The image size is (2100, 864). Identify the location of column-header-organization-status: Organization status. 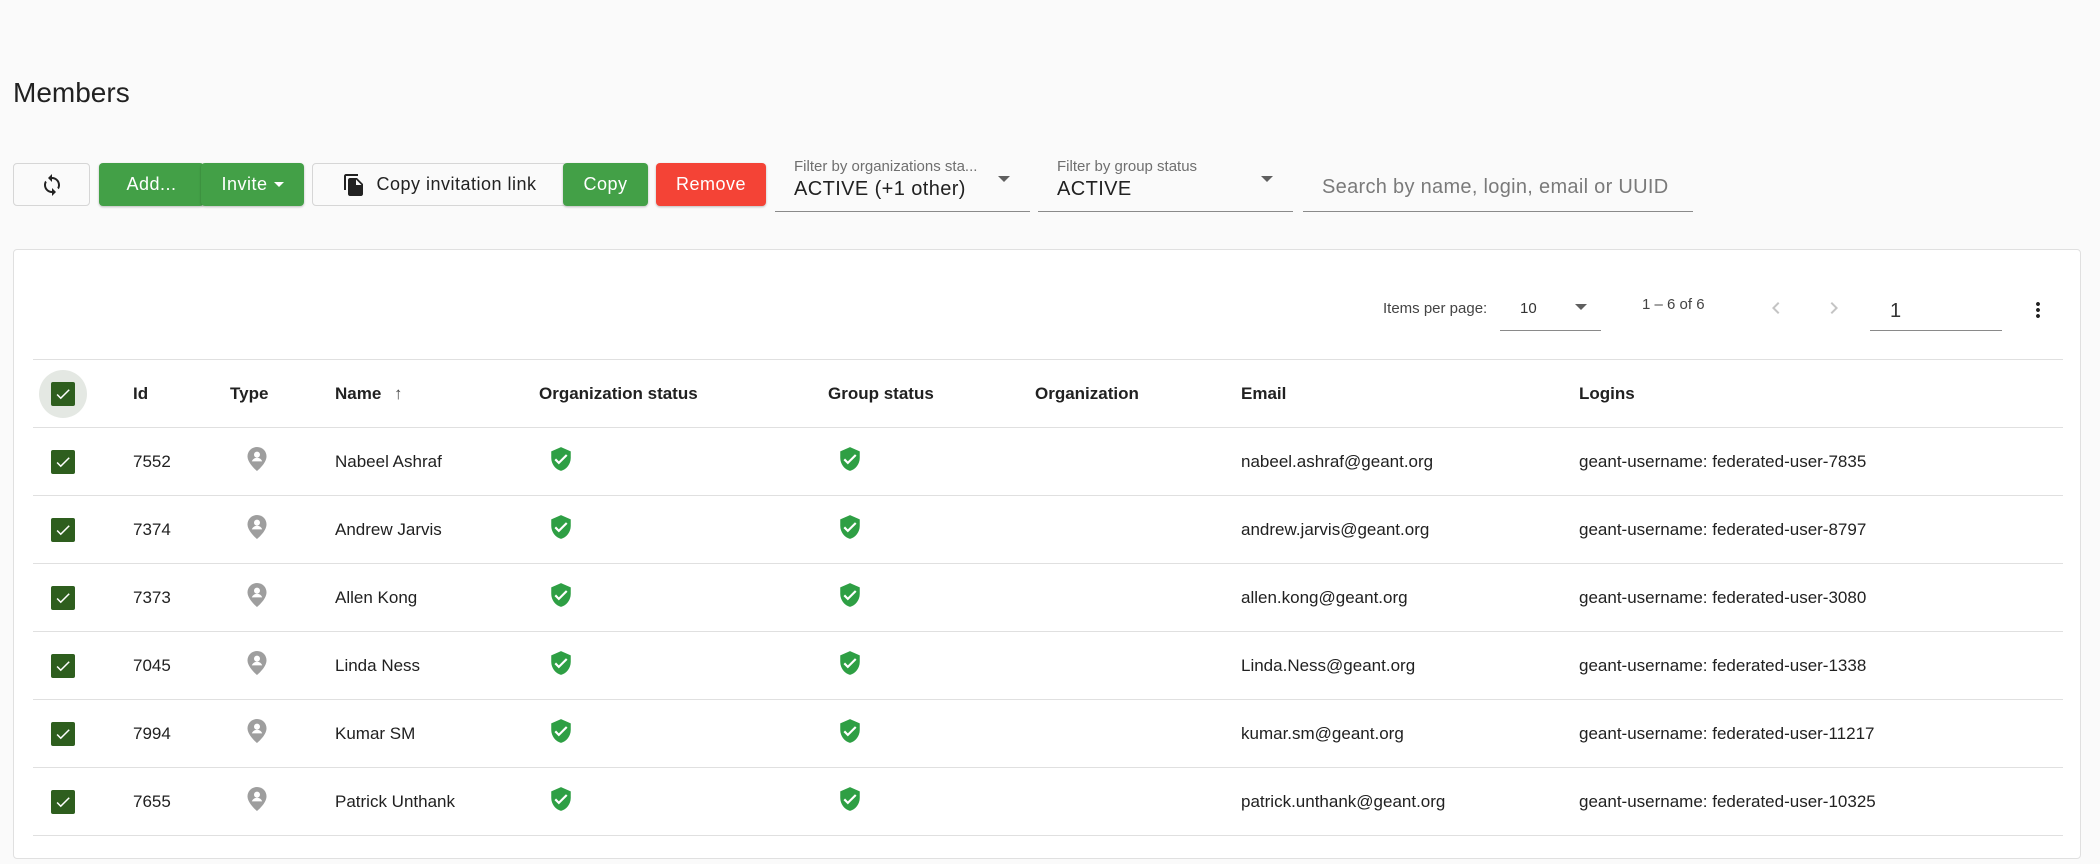
(683, 393).